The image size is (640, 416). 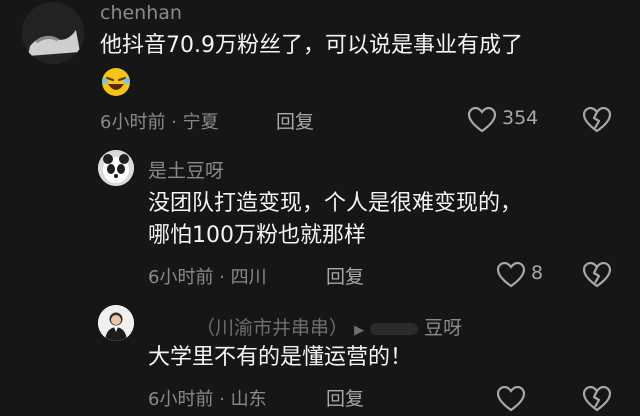 I want to click on reply-to-name: 豆呀, so click(x=443, y=328).